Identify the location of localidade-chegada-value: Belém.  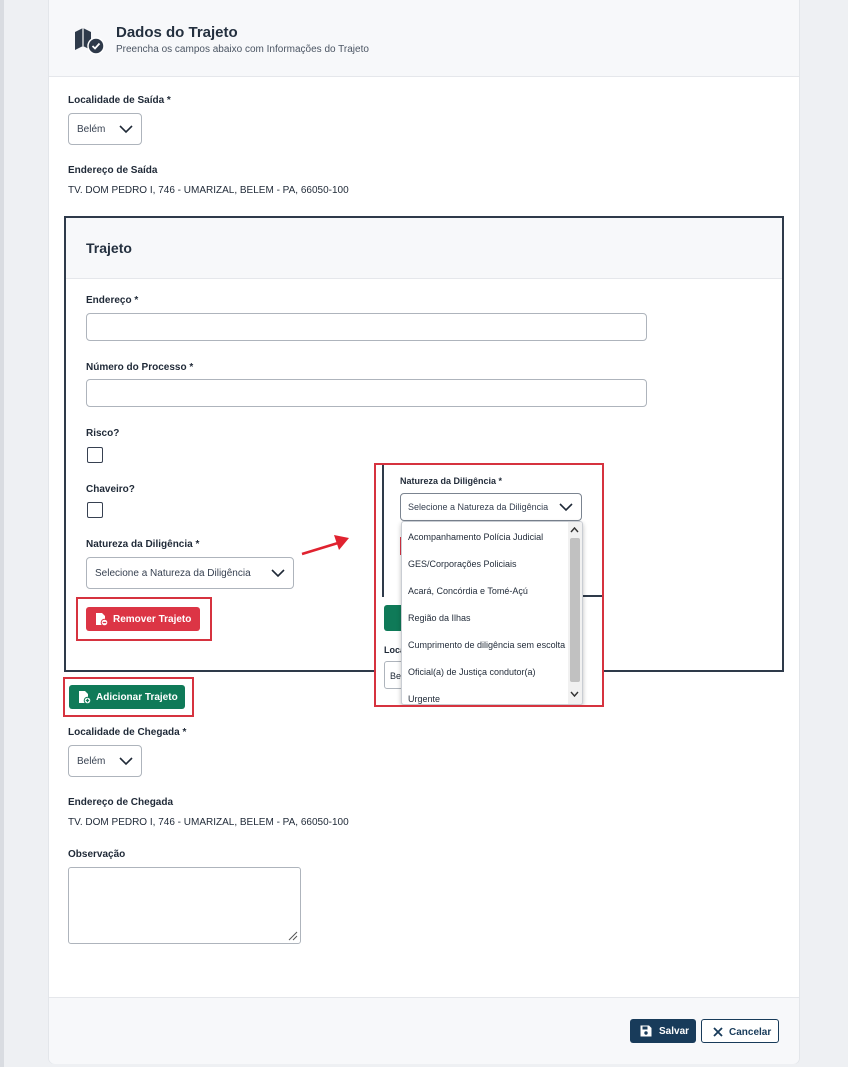
(91, 761).